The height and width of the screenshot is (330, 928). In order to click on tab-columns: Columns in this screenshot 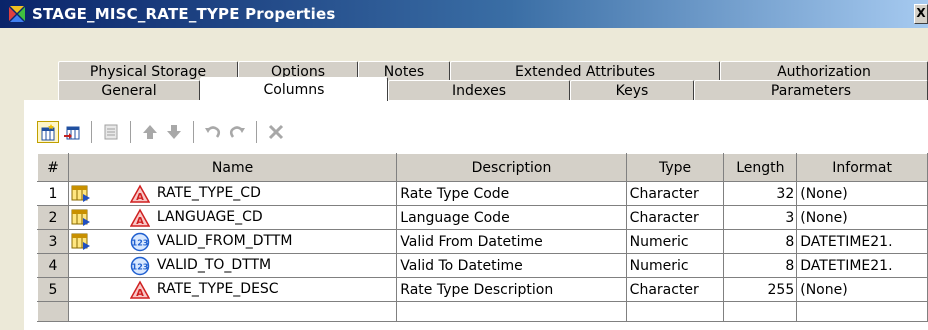, I will do `click(294, 89)`.